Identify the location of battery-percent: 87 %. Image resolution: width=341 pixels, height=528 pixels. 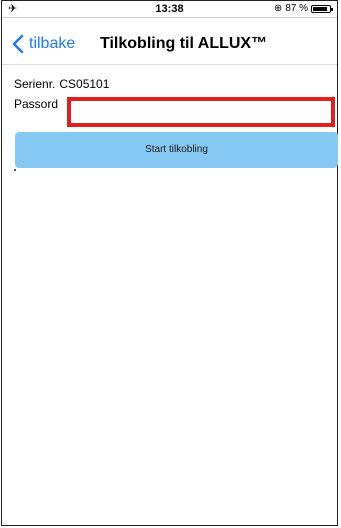
(296, 8).